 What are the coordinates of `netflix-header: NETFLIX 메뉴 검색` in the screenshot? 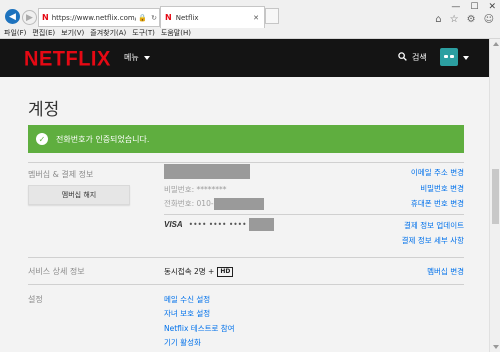 It's located at (244, 58).